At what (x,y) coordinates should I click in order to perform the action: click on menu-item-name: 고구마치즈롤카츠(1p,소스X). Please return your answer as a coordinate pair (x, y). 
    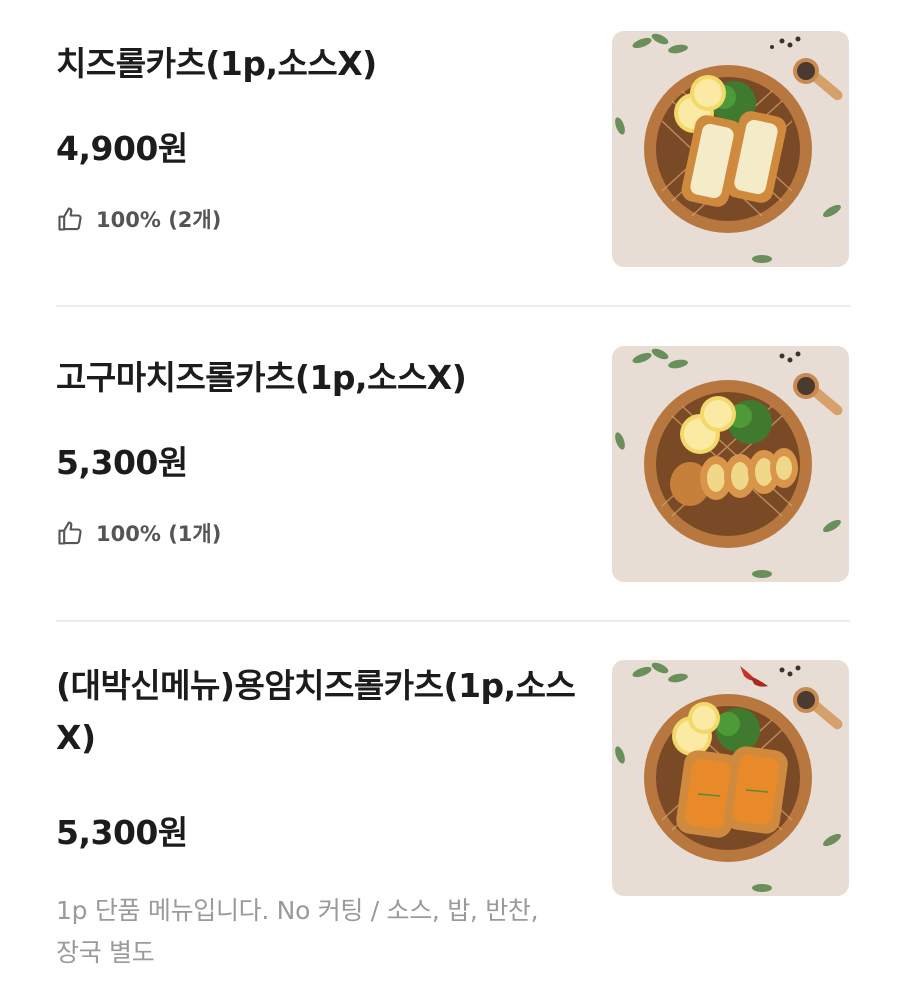
    Looking at the image, I should click on (261, 377).